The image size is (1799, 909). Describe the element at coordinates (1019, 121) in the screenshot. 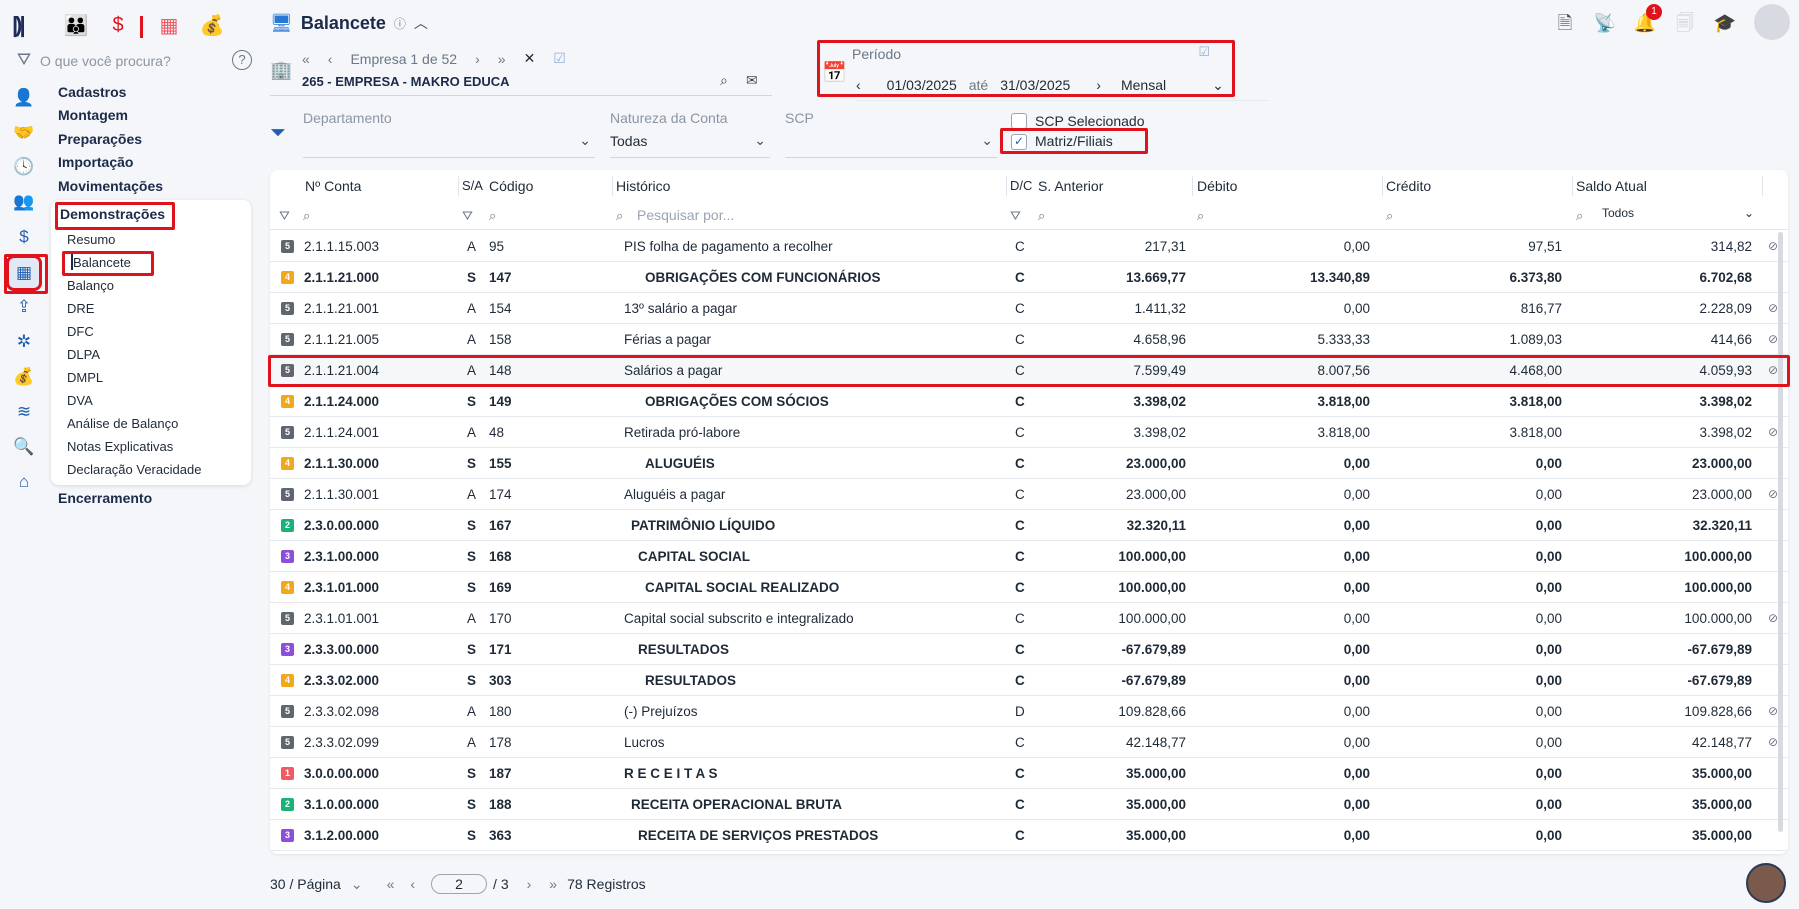

I see `scp-selecionado-checkbox` at that location.